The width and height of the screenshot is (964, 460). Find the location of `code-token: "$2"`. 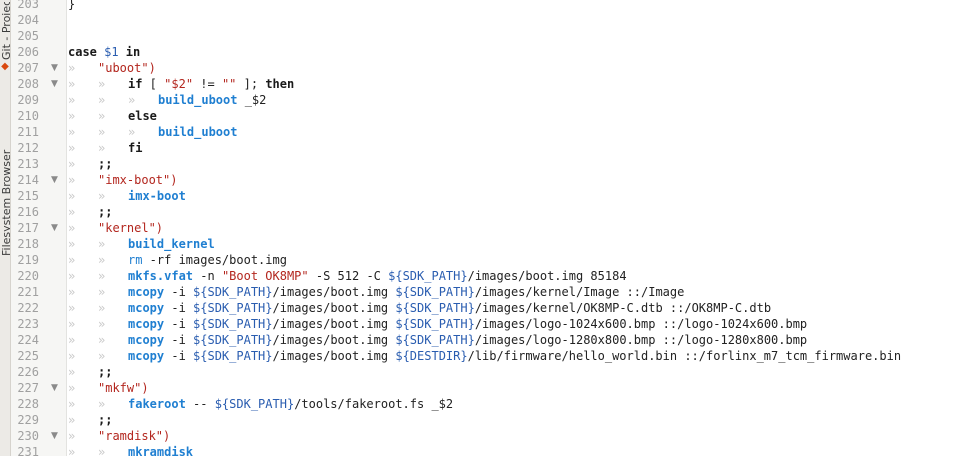

code-token: "$2" is located at coordinates (179, 84).